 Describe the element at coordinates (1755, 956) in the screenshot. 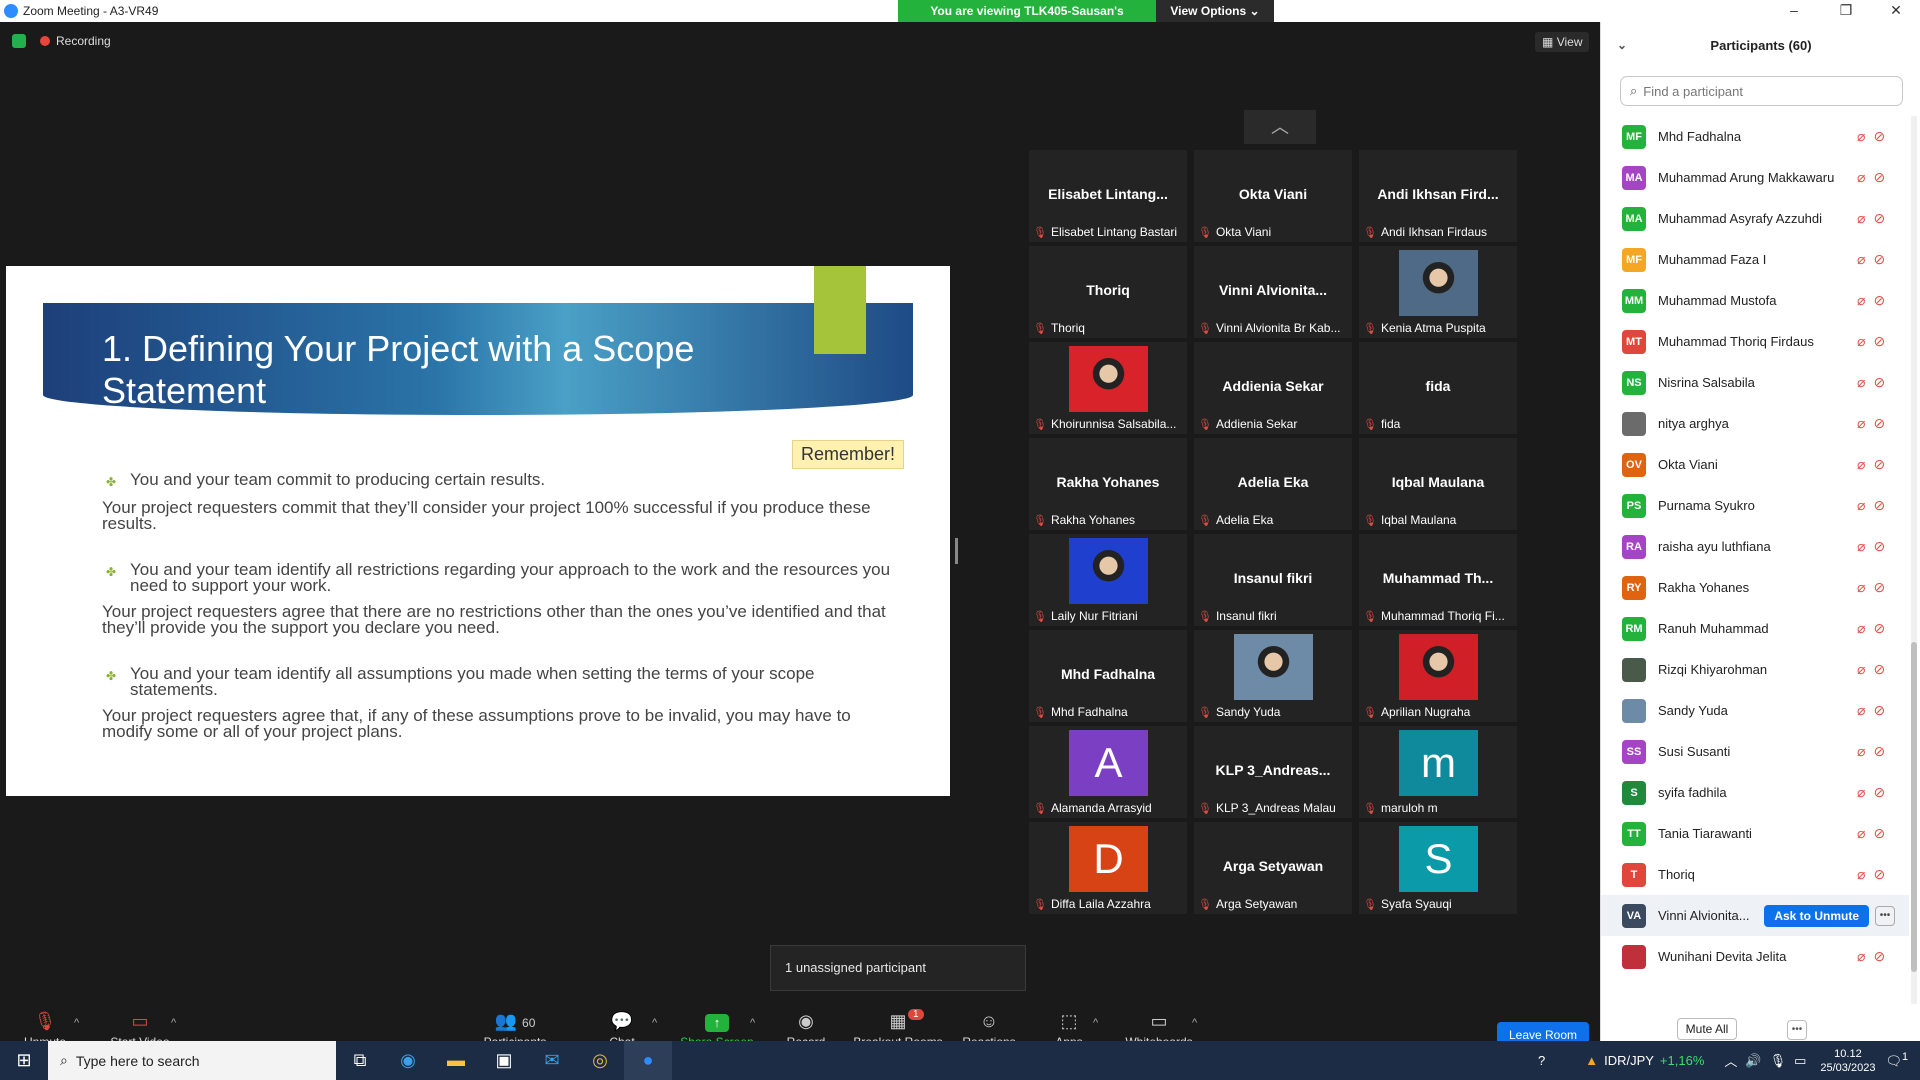

I see `participant-row: Wunihani Devita Jelita ⌀ ⊘` at that location.